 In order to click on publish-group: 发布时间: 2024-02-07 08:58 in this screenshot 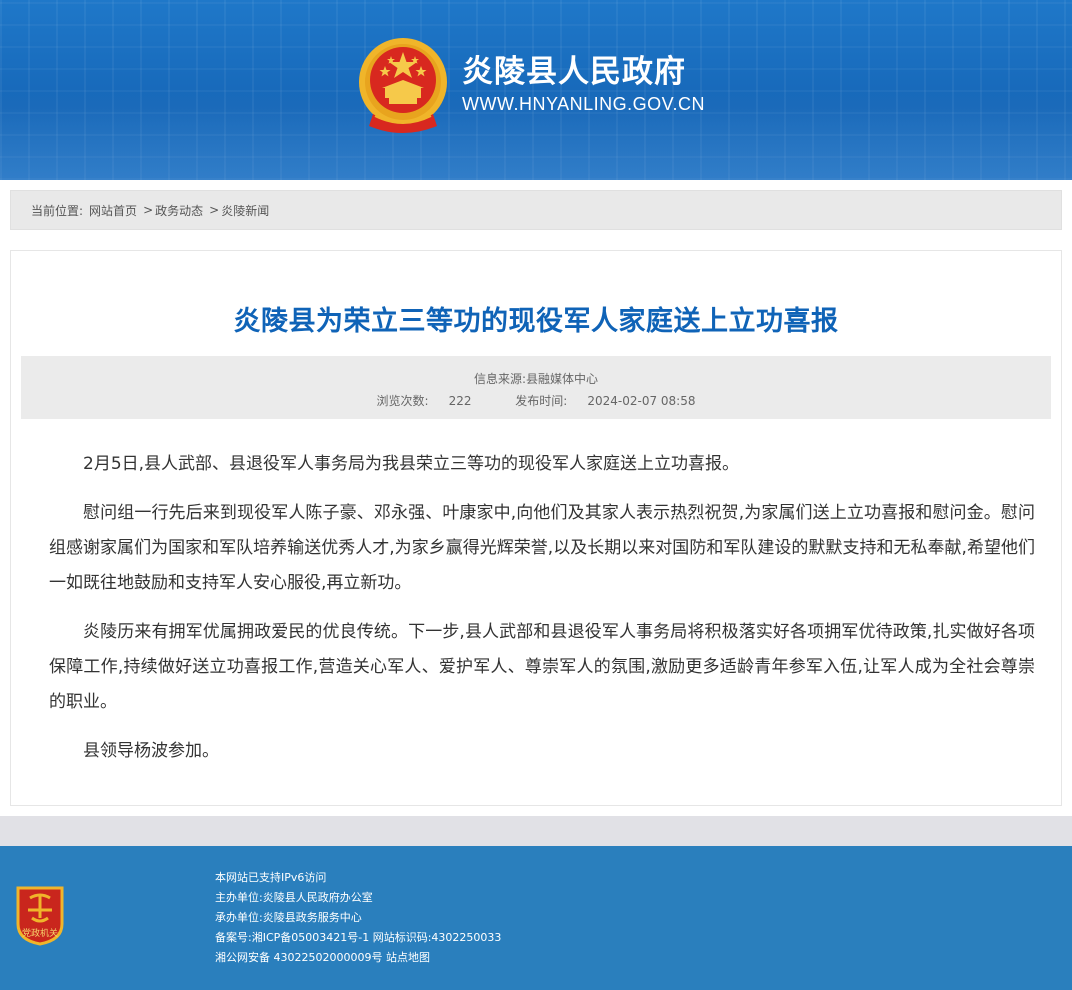, I will do `click(605, 401)`.